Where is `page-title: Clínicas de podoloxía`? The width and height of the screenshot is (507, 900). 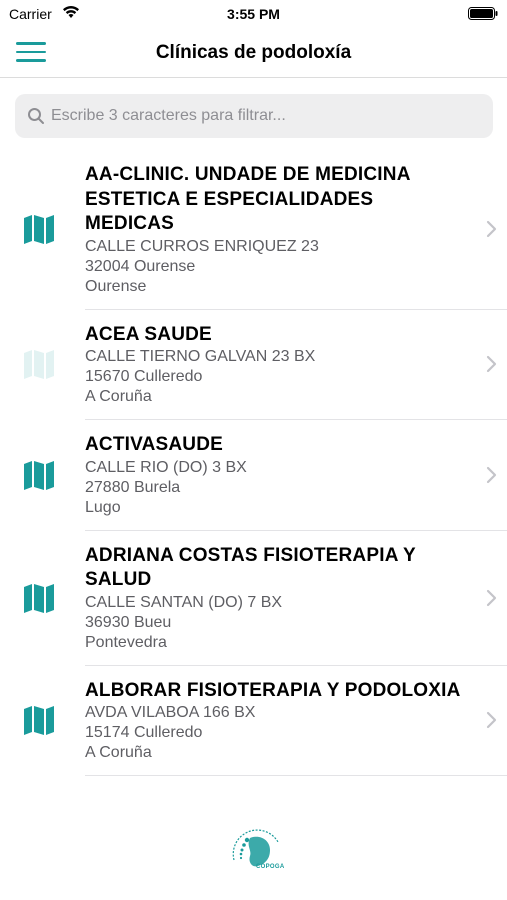 page-title: Clínicas de podoloxía is located at coordinates (253, 52).